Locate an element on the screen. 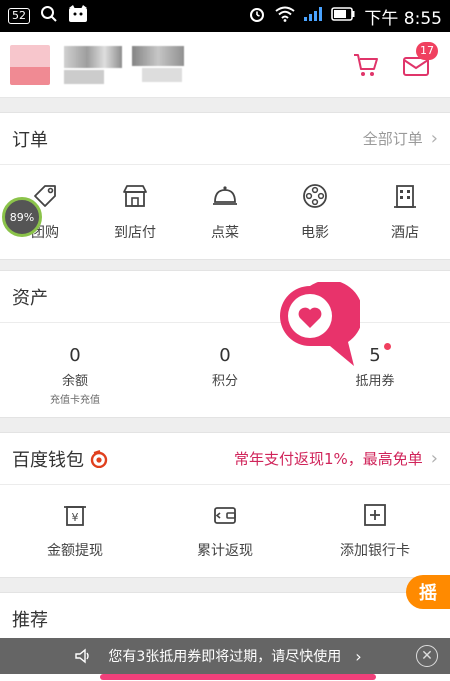 This screenshot has height=681, width=450. wifi-icon is located at coordinates (285, 16).